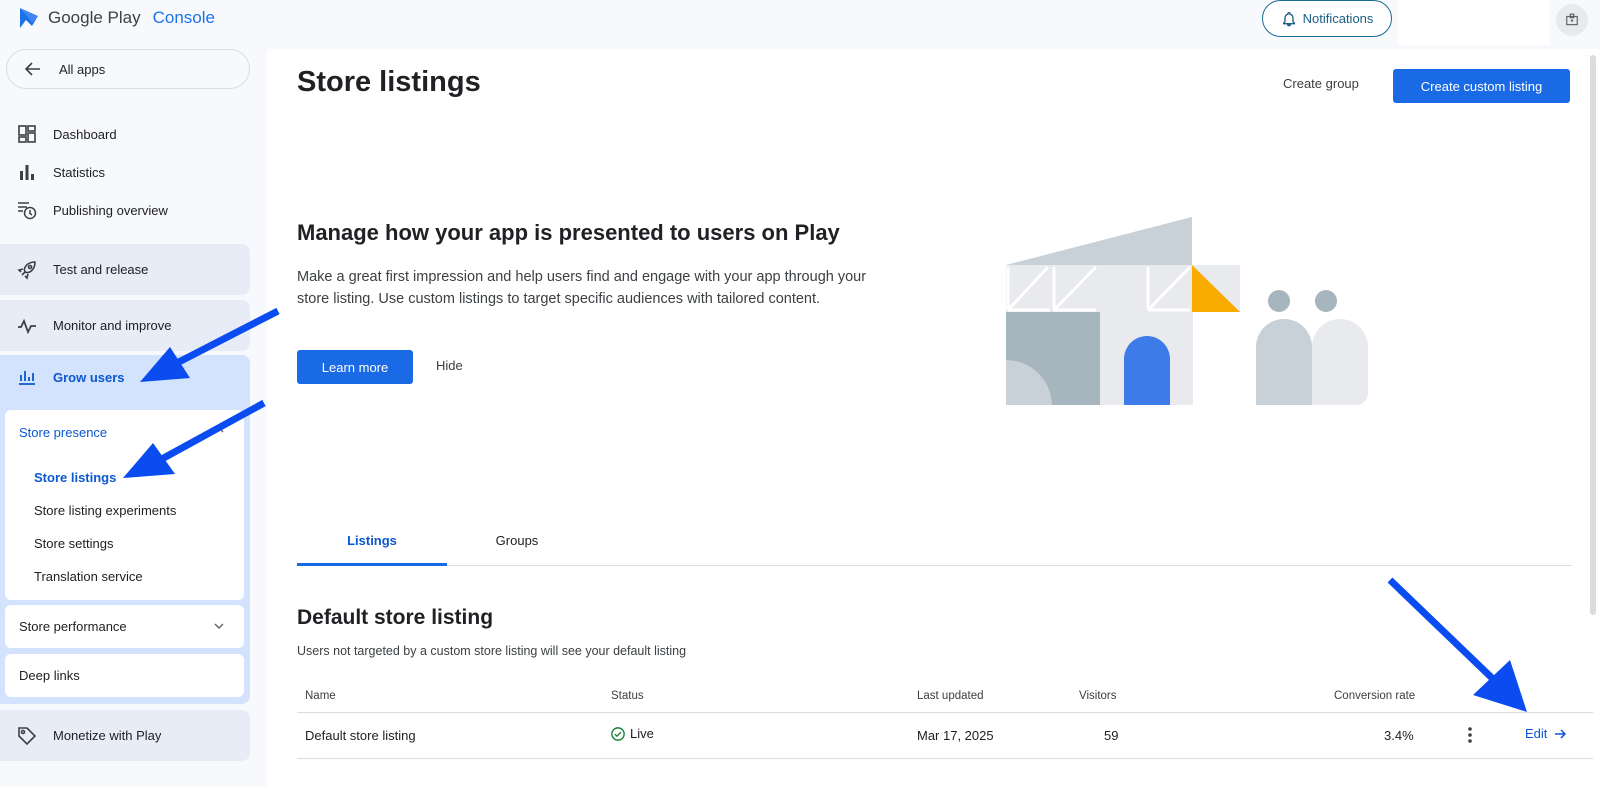 The image size is (1600, 787). I want to click on check-circle-icon, so click(618, 733).